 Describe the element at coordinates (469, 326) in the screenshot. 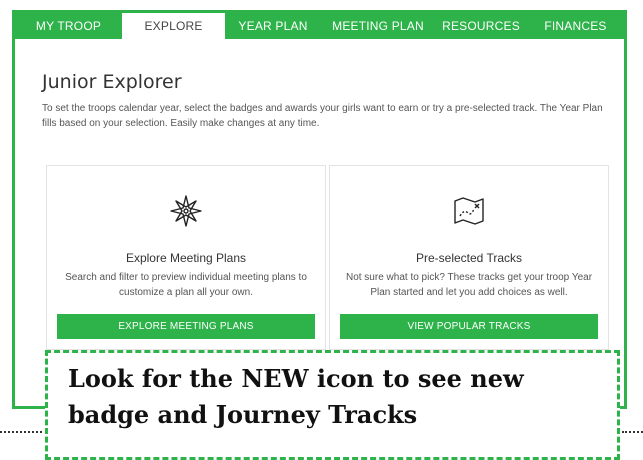

I see `view-popular-tracks-button: VIEW POPULAR TRACKS` at that location.